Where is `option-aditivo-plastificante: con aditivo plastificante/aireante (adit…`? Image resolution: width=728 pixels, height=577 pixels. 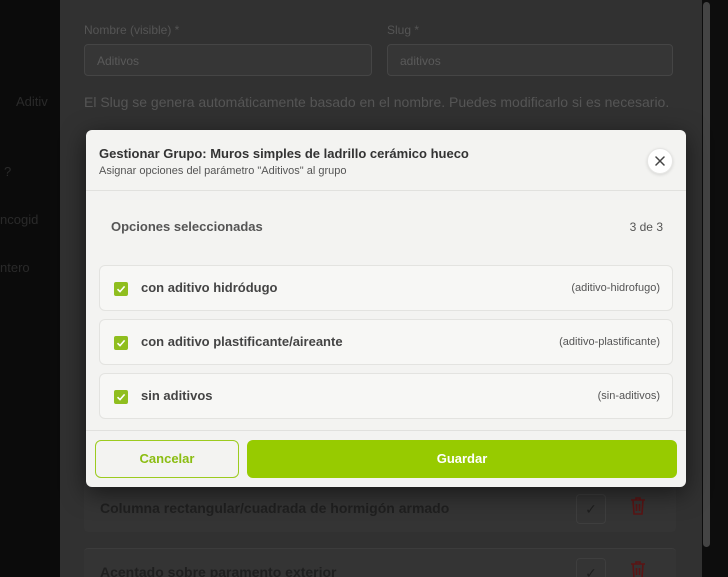
option-aditivo-plastificante: con aditivo plastificante/aireante (adit… is located at coordinates (386, 342).